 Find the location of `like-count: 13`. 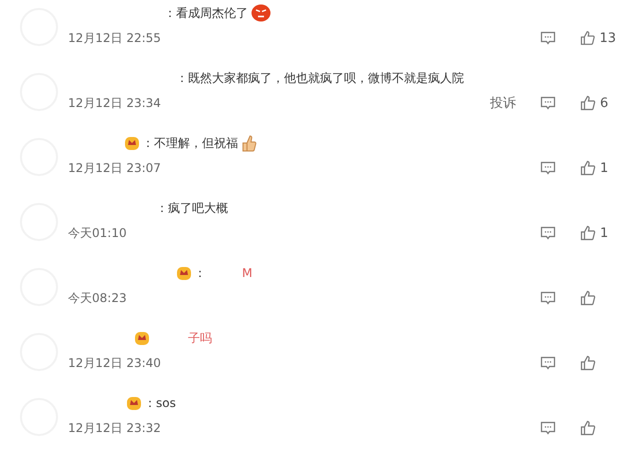

like-count: 13 is located at coordinates (607, 38).